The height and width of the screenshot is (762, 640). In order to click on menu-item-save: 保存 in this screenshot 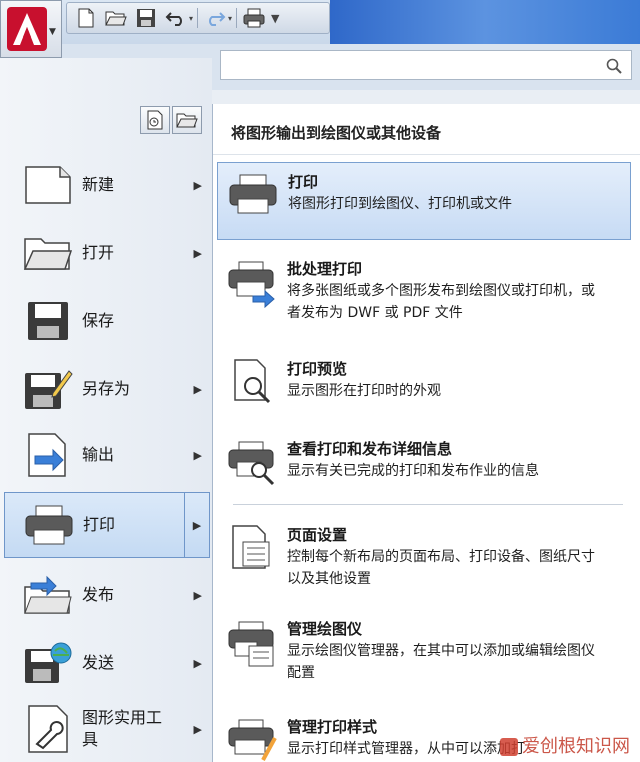, I will do `click(107, 321)`.